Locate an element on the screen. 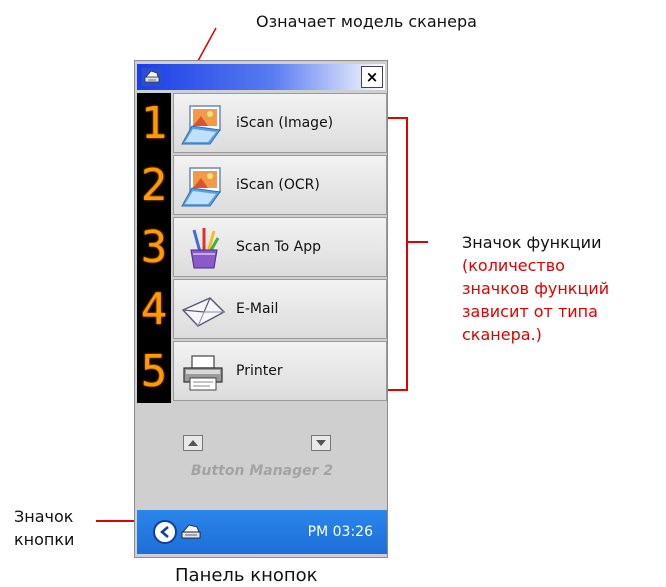 This screenshot has height=587, width=666. iscan-ocr-button: iScan (OCR) is located at coordinates (280, 185).